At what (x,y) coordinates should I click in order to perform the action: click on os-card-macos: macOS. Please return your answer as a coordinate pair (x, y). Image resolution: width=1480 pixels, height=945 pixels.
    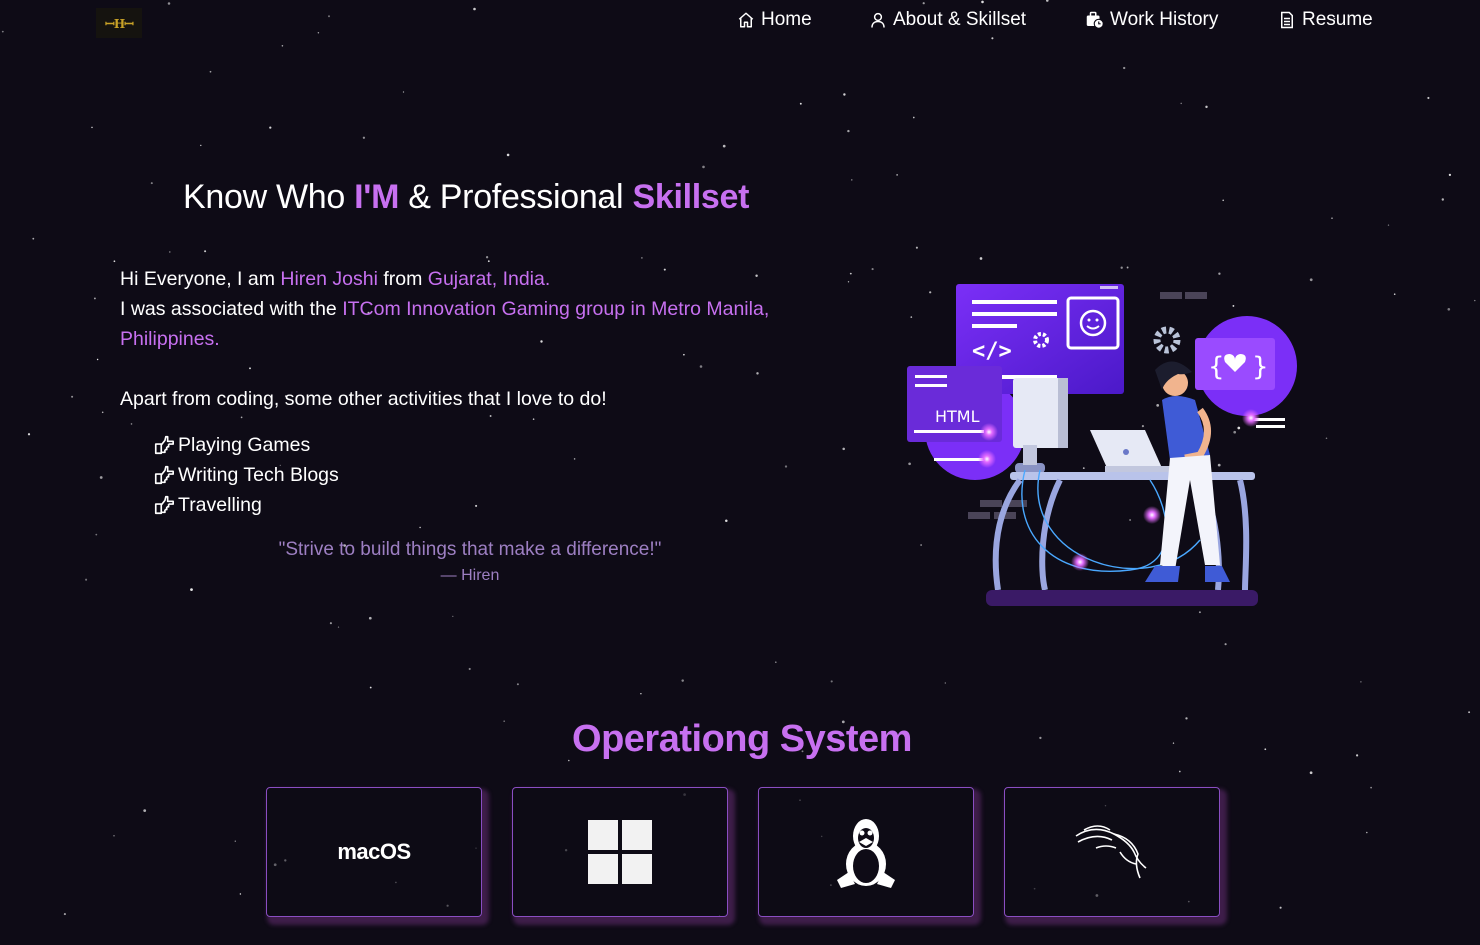
    Looking at the image, I should click on (374, 852).